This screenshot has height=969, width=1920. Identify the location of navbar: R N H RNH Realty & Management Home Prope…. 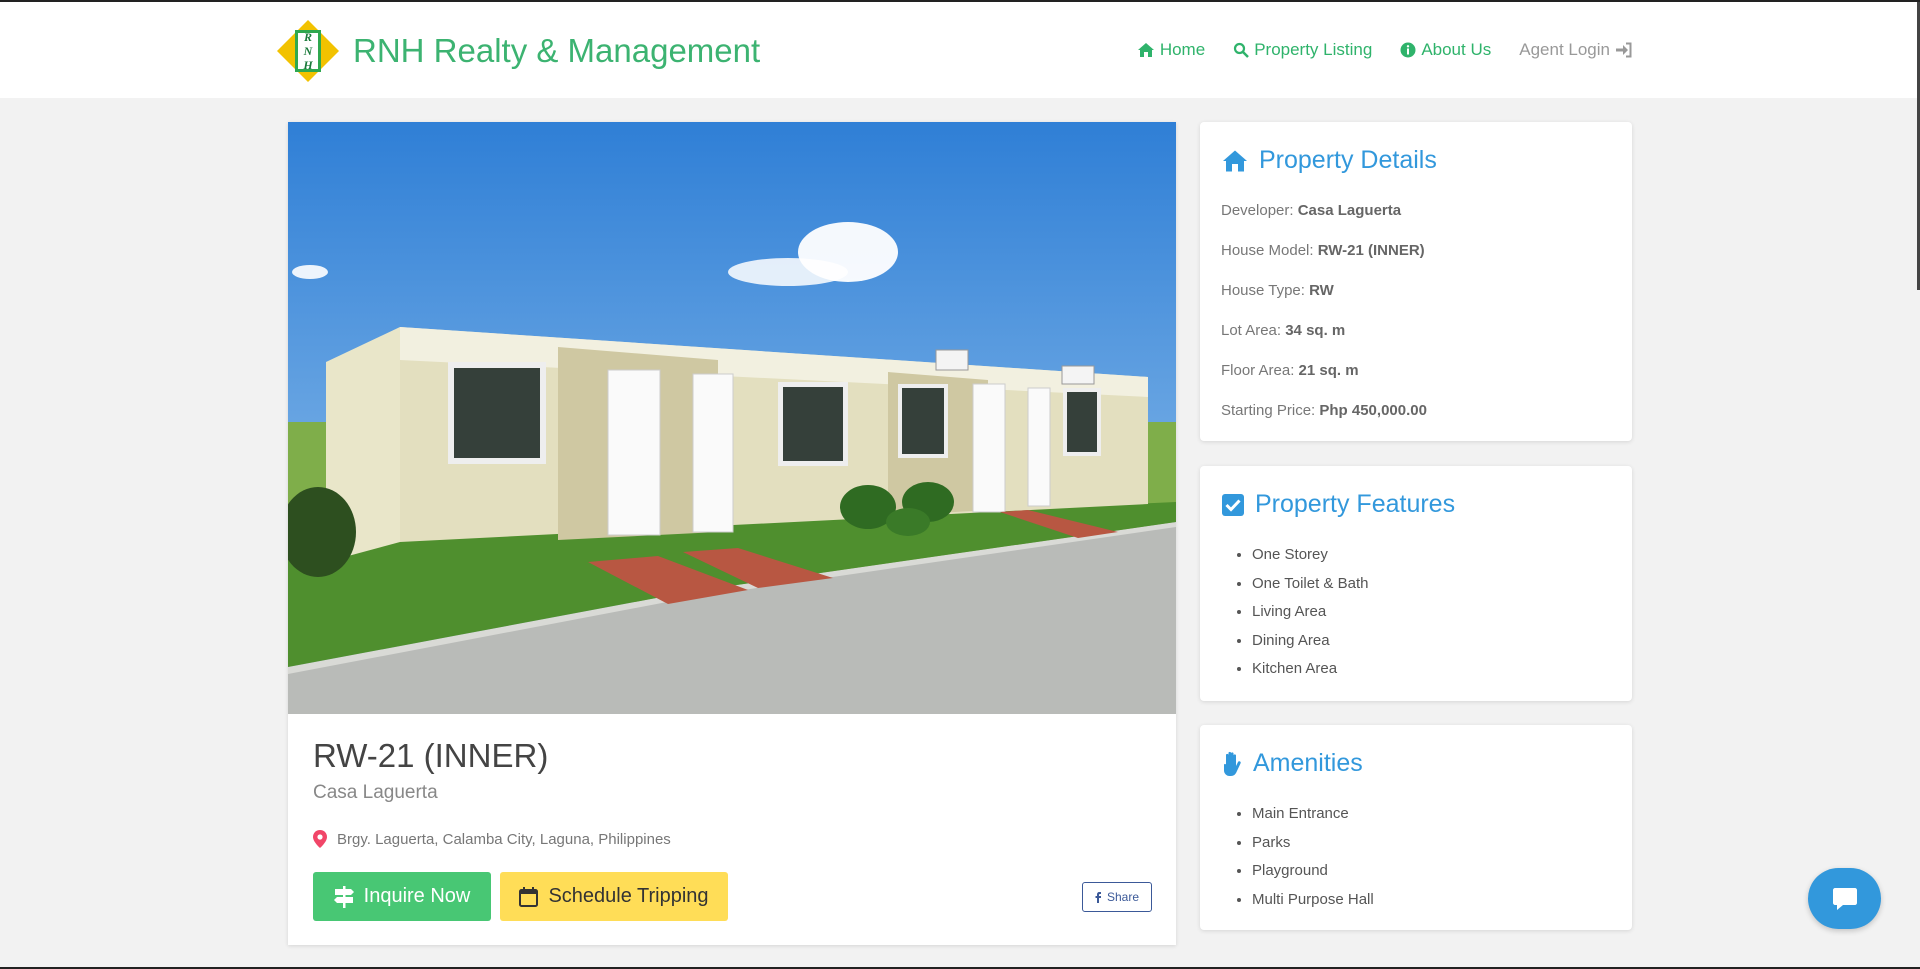
(960, 50).